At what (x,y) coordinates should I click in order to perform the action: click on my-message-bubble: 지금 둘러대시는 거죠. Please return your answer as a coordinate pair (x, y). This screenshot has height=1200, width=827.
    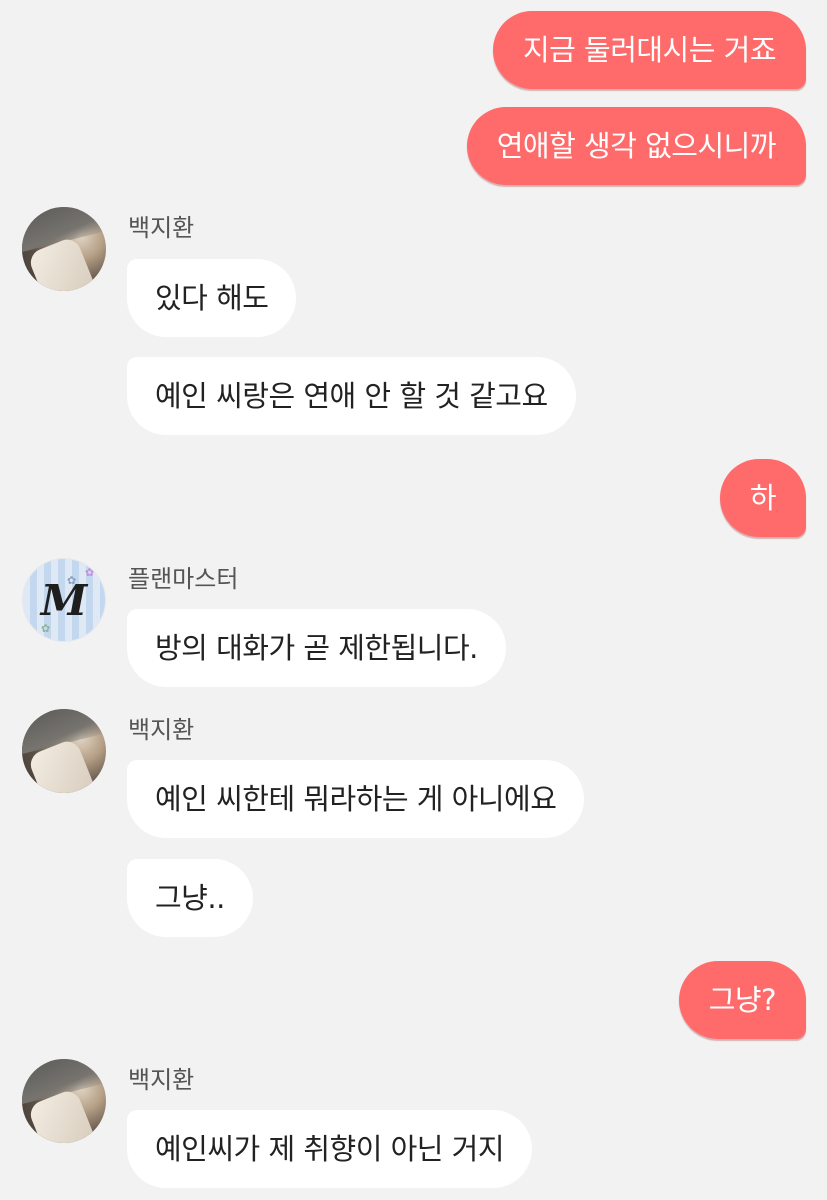
    Looking at the image, I should click on (649, 50).